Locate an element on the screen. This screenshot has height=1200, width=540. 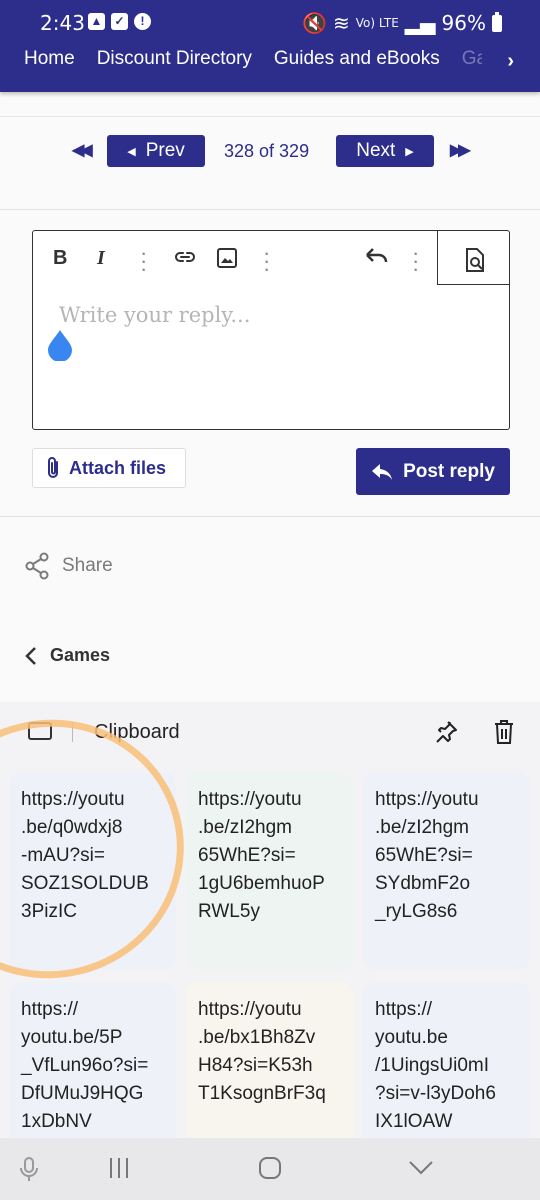
breadcrumb-label: Games is located at coordinates (80, 655).